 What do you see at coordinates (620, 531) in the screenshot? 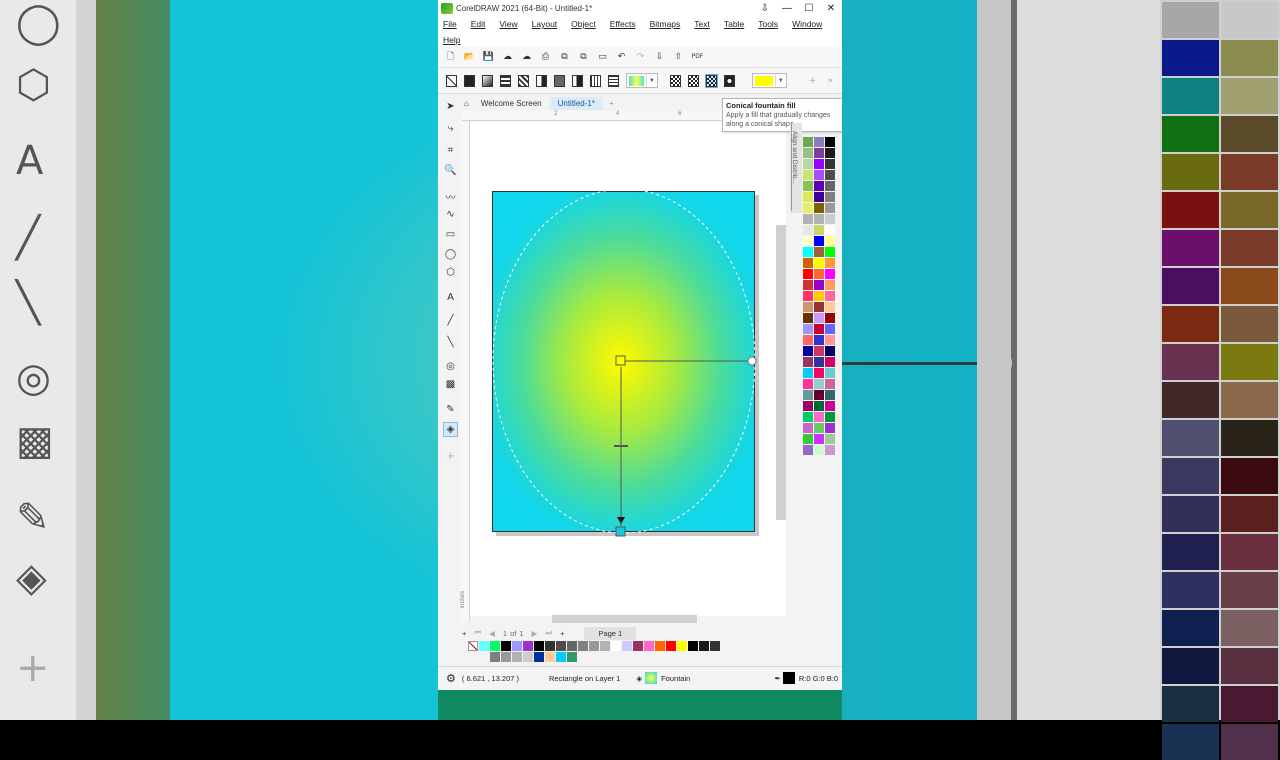
I see `gradient-end-handle` at bounding box center [620, 531].